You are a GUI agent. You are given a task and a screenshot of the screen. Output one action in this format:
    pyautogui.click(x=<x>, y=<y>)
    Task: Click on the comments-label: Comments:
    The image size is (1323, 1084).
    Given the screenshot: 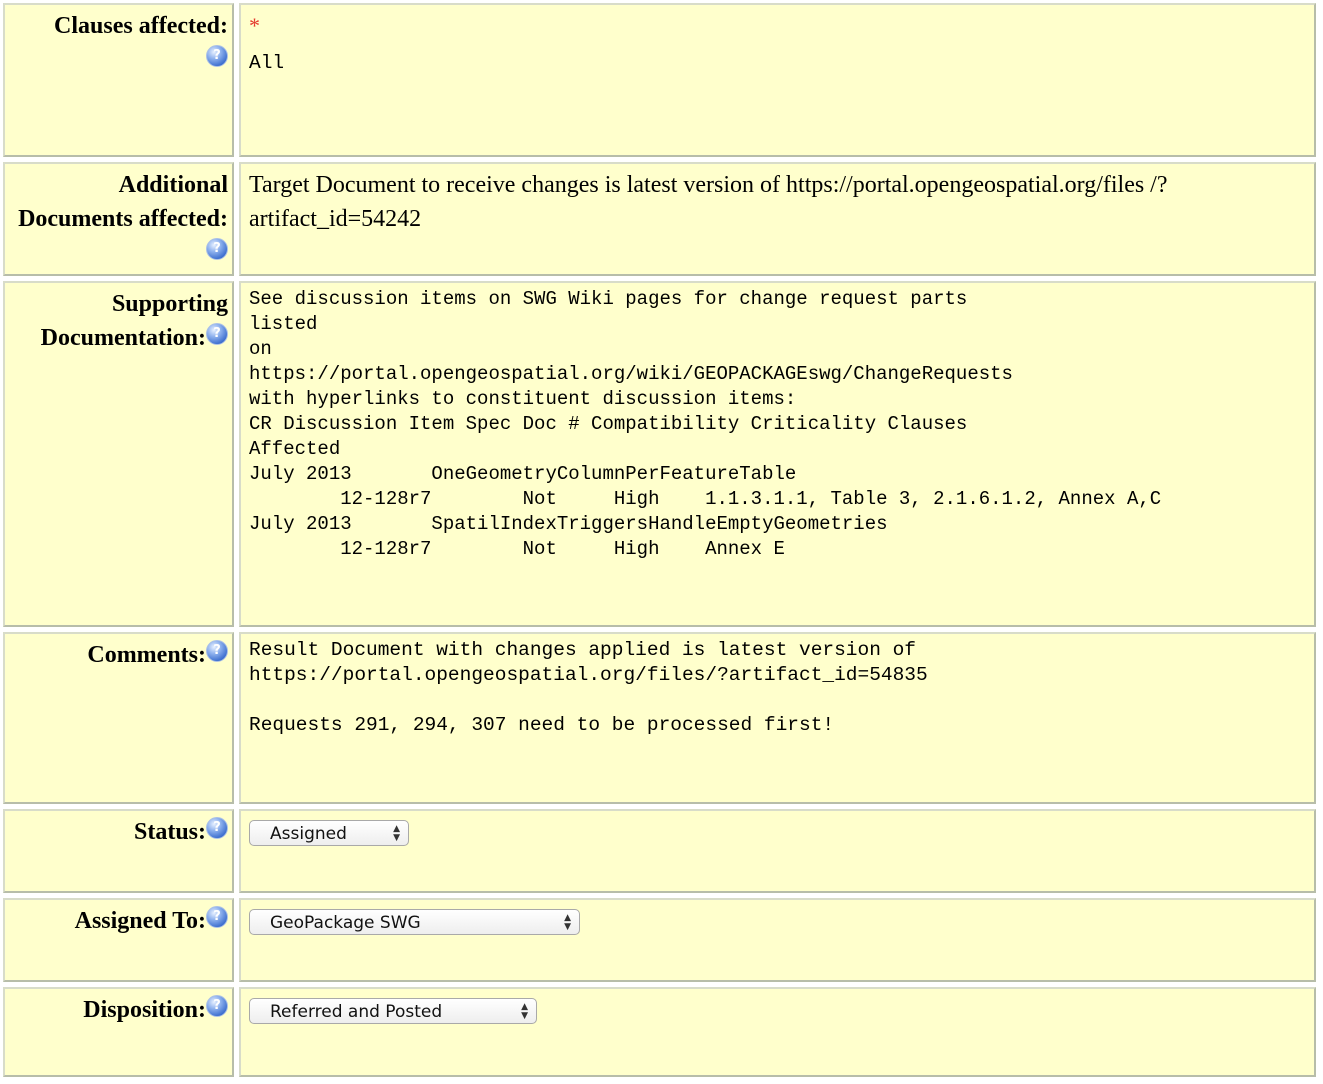 What is the action you would take?
    pyautogui.click(x=146, y=655)
    